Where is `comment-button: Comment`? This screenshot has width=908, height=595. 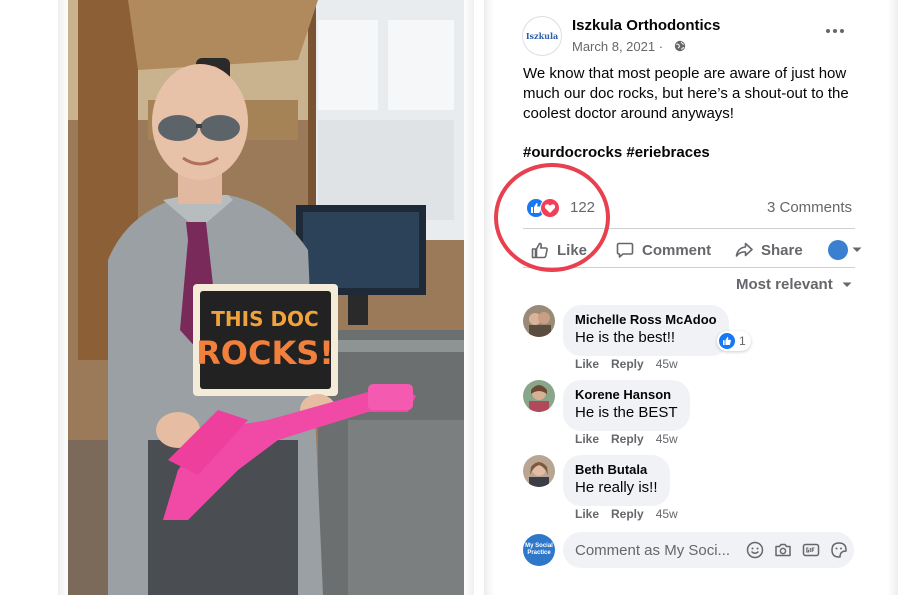
comment-button: Comment is located at coordinates (663, 250).